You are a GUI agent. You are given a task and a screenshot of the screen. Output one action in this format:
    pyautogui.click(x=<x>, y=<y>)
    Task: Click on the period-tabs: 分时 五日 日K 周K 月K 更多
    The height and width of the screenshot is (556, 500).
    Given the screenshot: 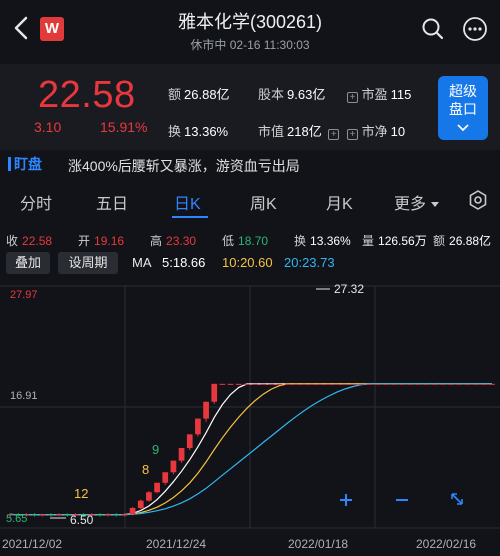 What is the action you would take?
    pyautogui.click(x=250, y=201)
    